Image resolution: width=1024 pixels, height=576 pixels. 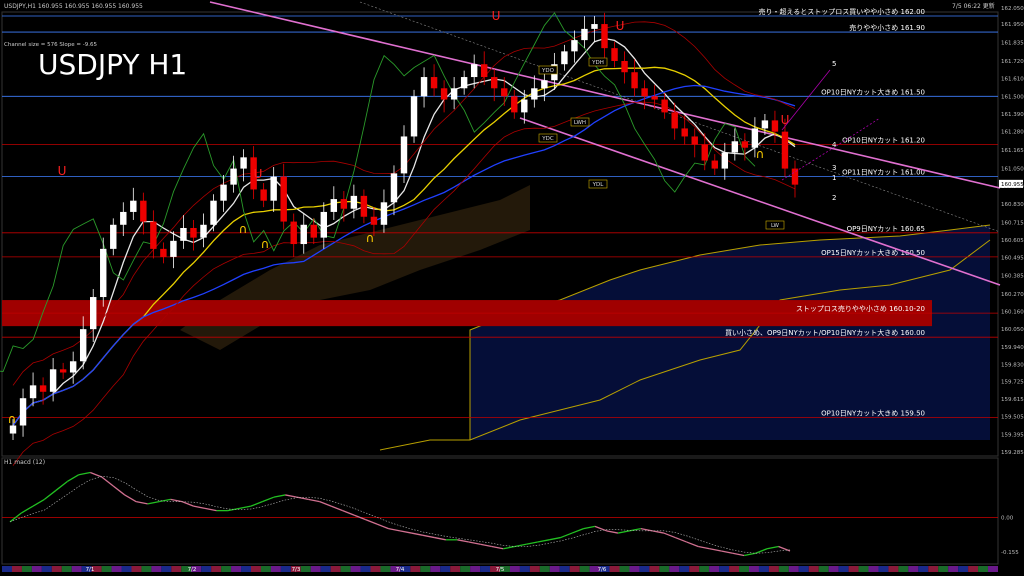 I want to click on ref-label: YDC, so click(x=547, y=139).